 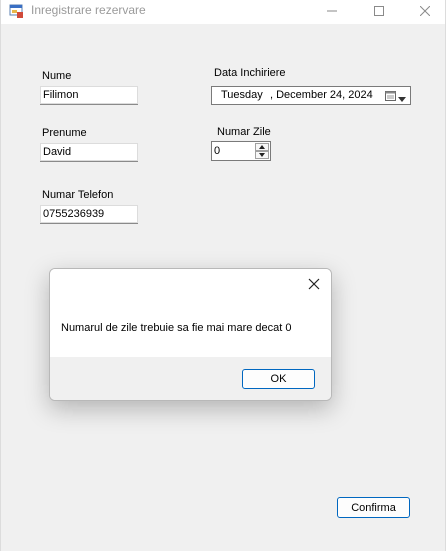 What do you see at coordinates (64, 133) in the screenshot?
I see `prenume-label: Prenume` at bounding box center [64, 133].